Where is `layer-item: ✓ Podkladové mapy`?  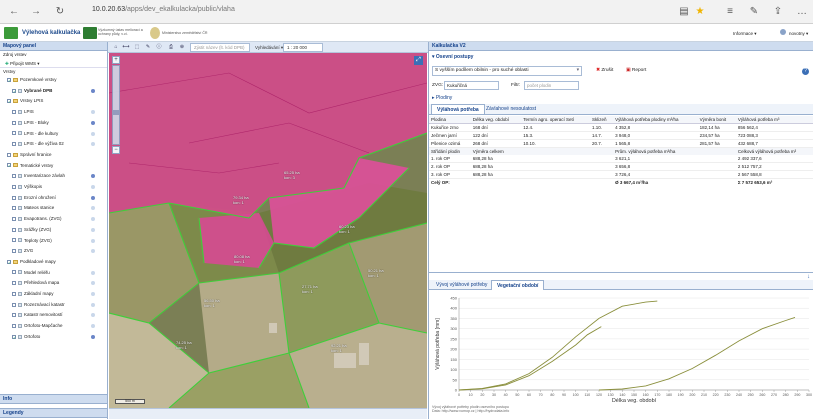
layer-item: ✓ Podkladové mapy is located at coordinates (53, 262).